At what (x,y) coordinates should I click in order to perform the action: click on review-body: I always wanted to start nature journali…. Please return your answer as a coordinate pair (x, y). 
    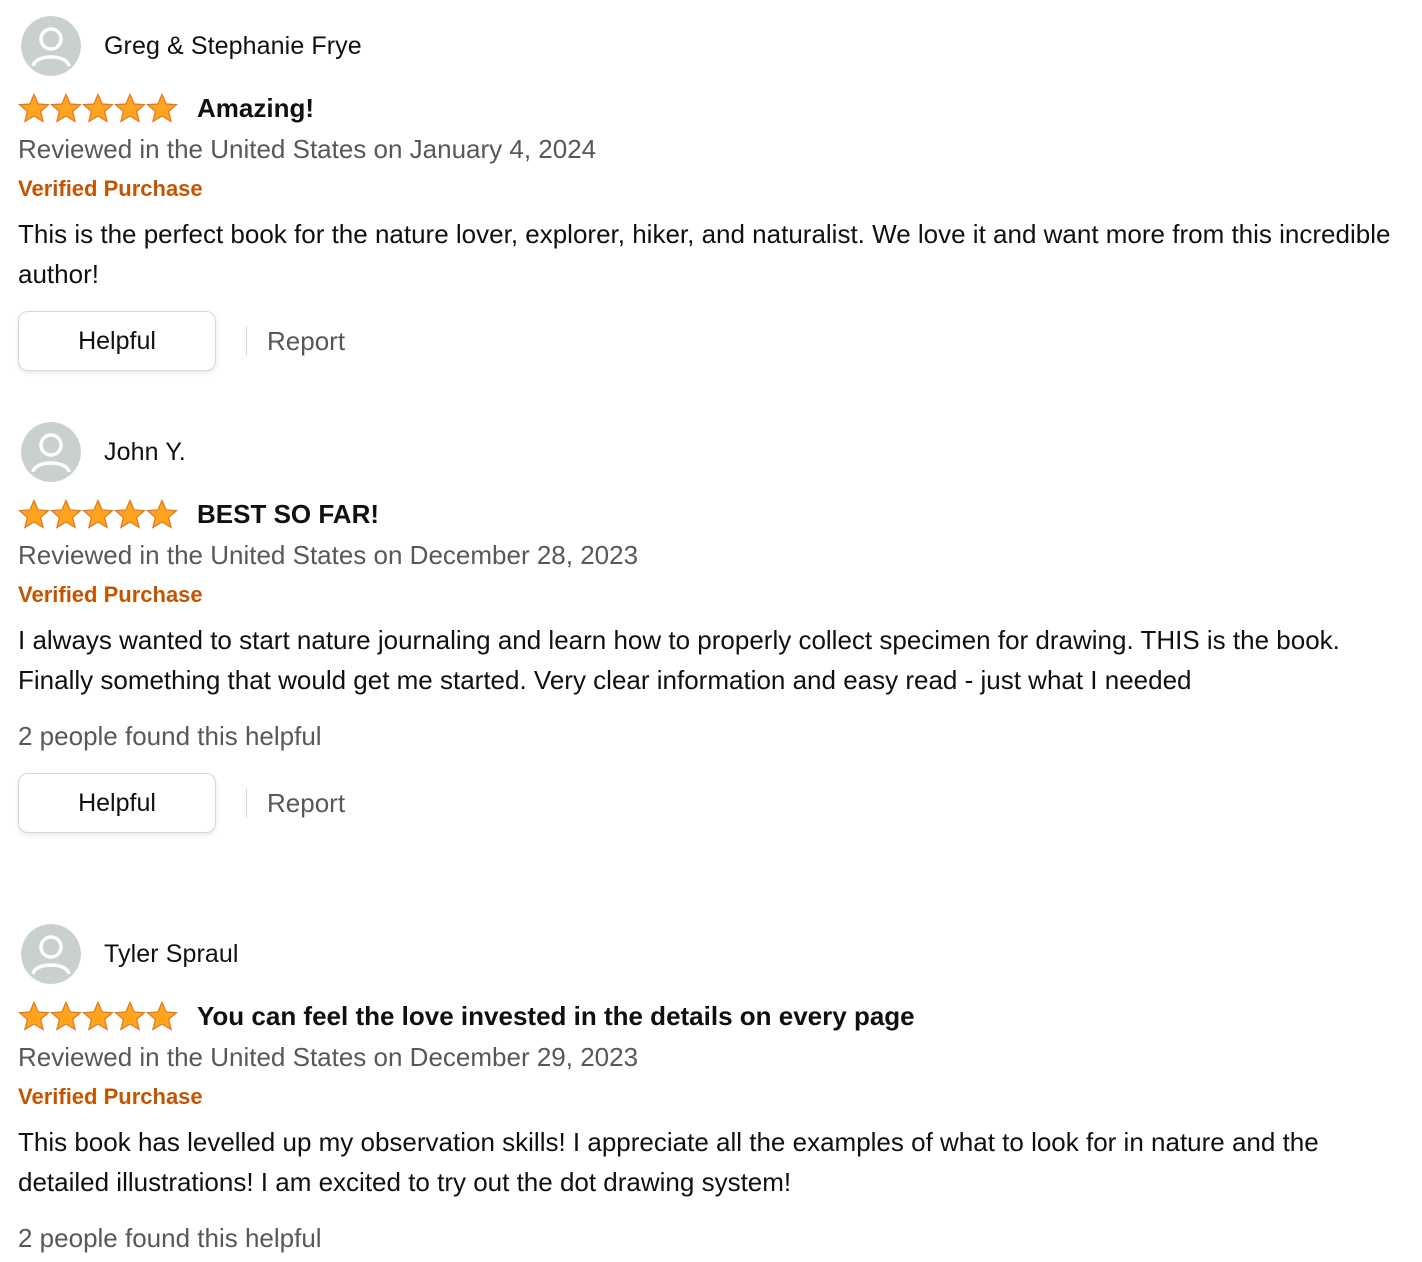
    Looking at the image, I should click on (679, 660).